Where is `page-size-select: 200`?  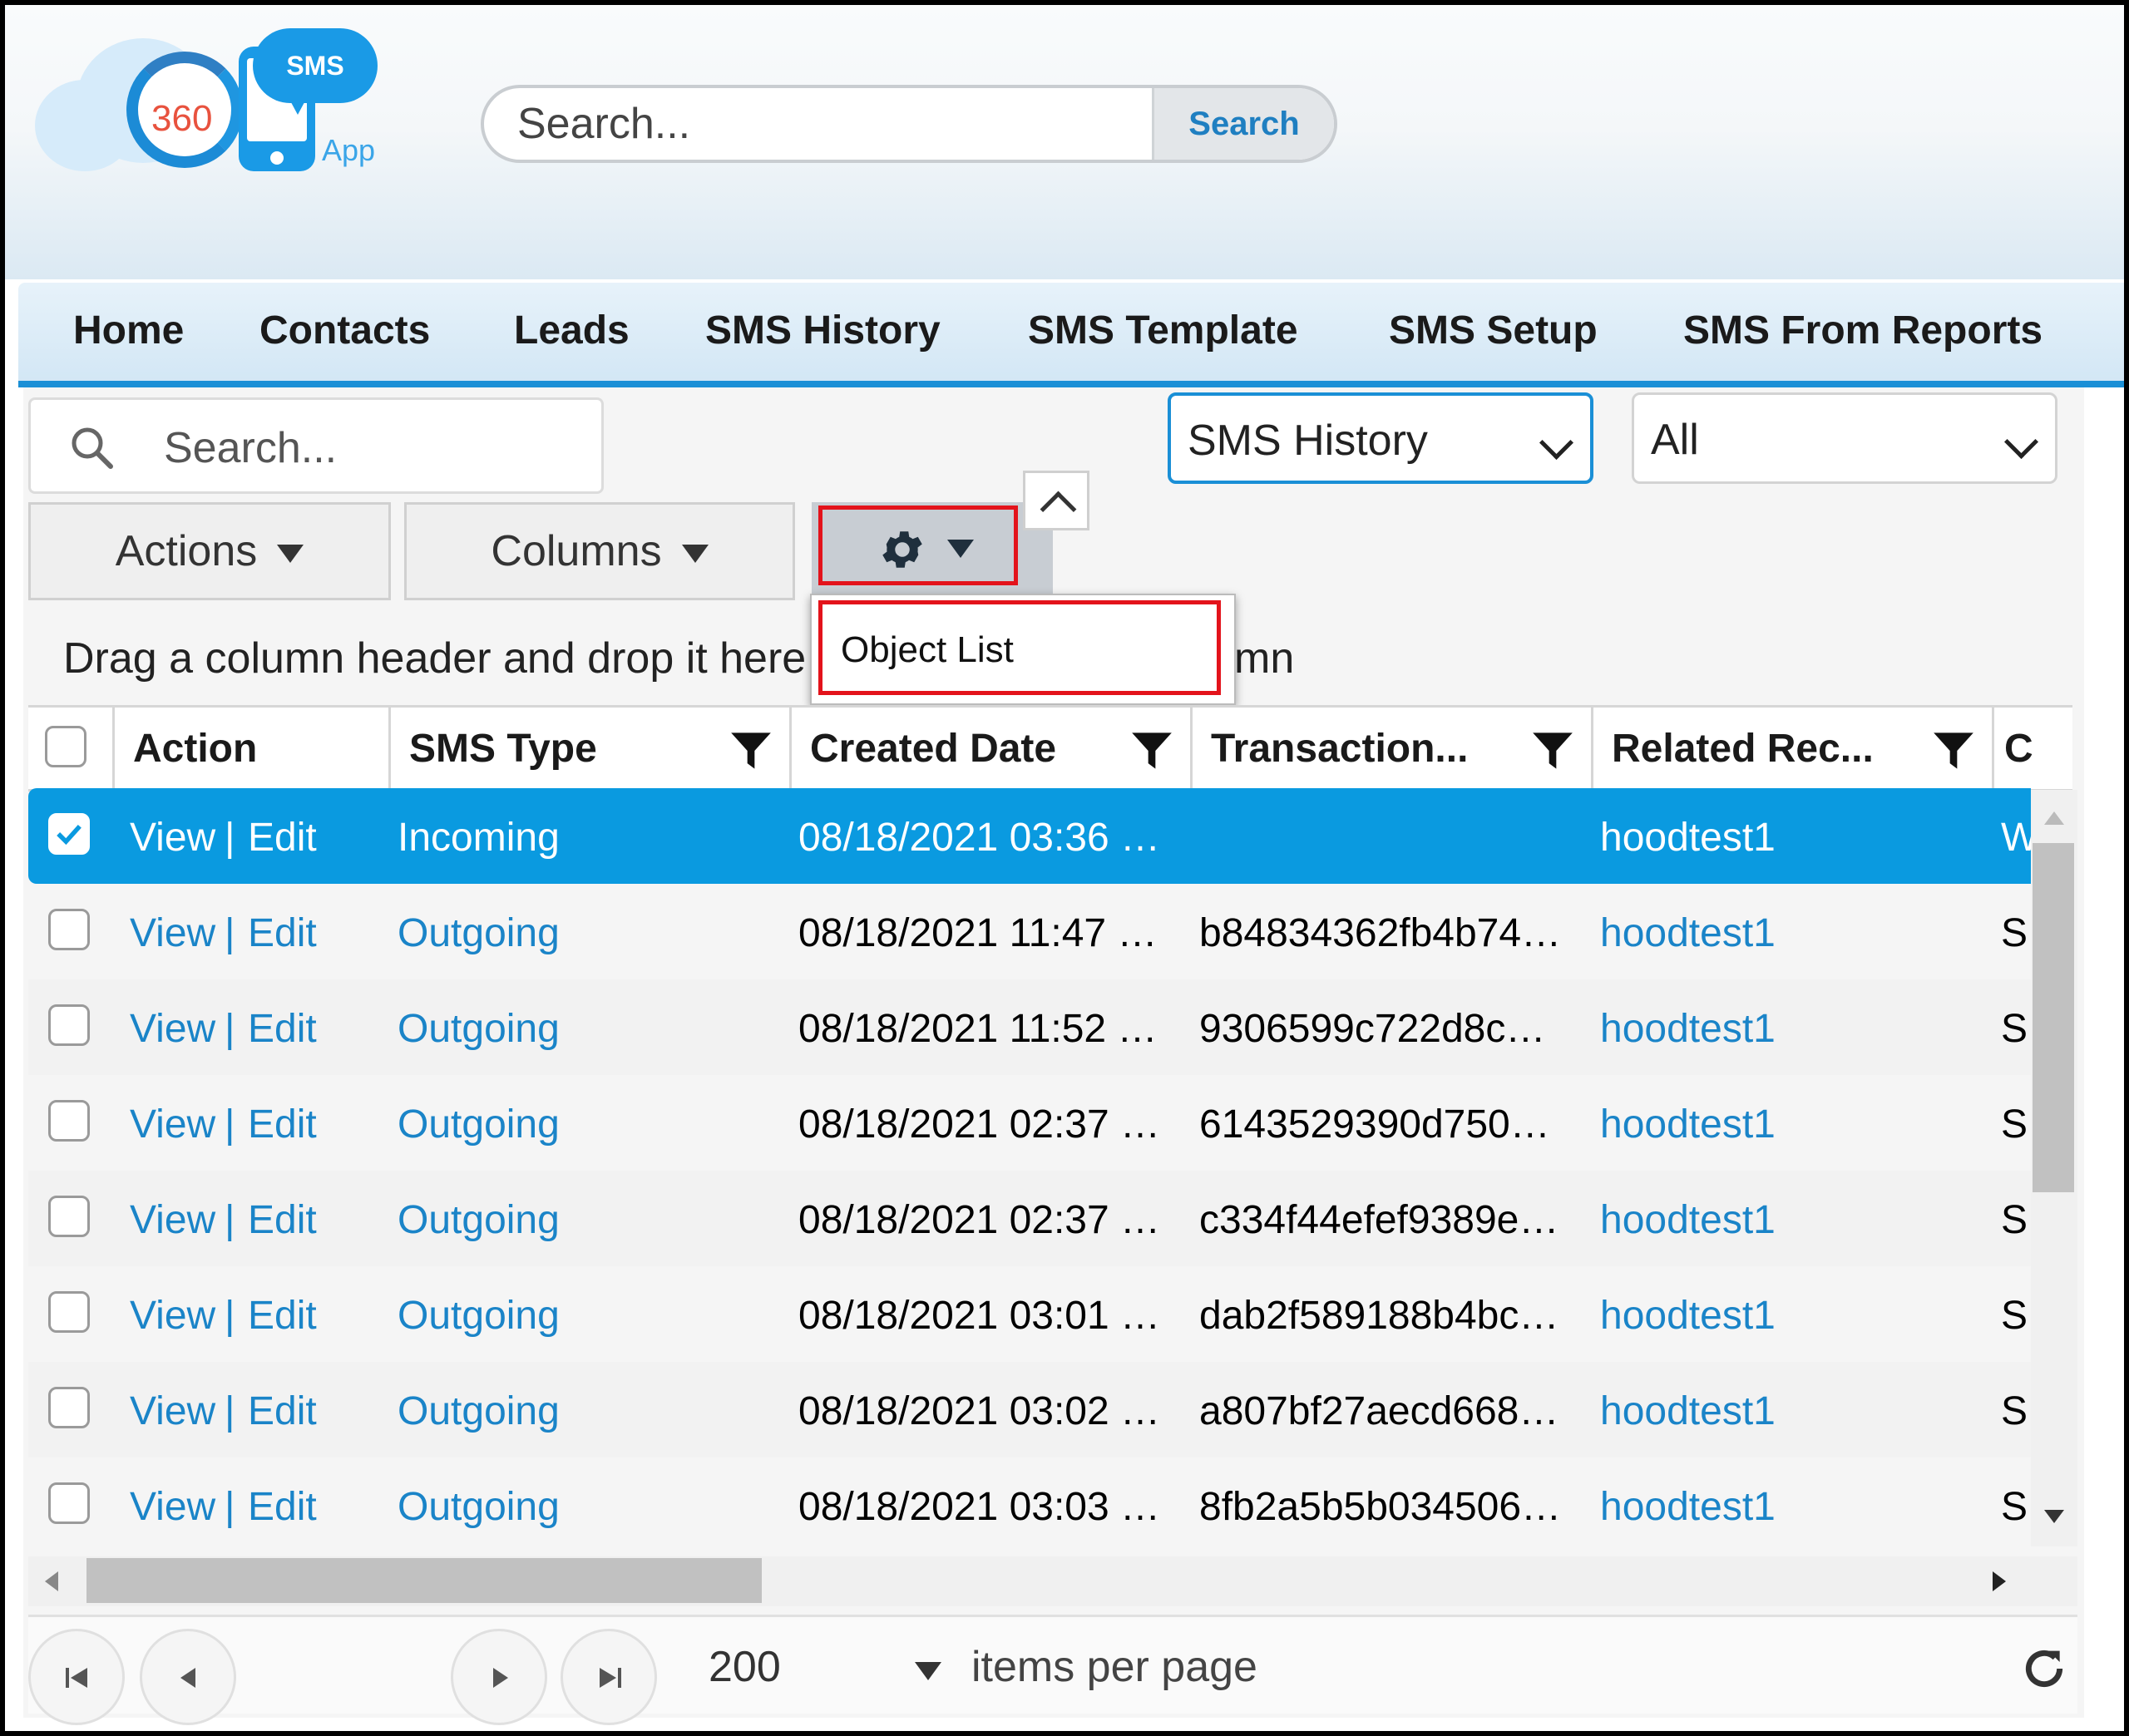 page-size-select: 200 is located at coordinates (745, 1667).